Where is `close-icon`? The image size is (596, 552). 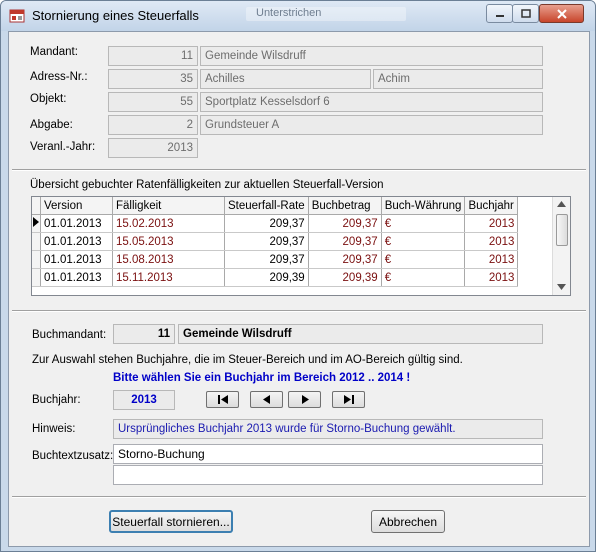
close-icon is located at coordinates (561, 13).